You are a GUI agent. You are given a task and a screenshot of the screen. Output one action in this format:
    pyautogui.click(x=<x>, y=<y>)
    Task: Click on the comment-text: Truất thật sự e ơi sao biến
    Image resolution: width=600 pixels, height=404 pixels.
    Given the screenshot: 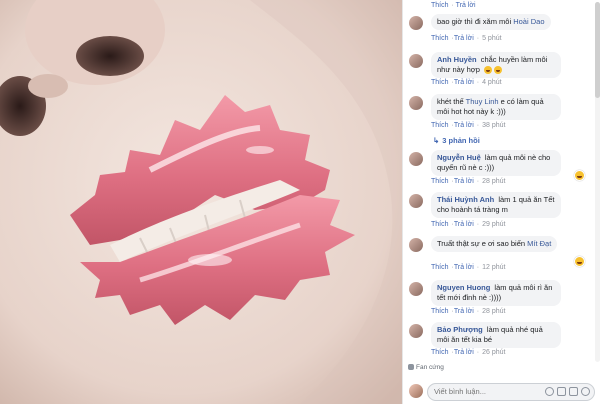 What is the action you would take?
    pyautogui.click(x=481, y=243)
    